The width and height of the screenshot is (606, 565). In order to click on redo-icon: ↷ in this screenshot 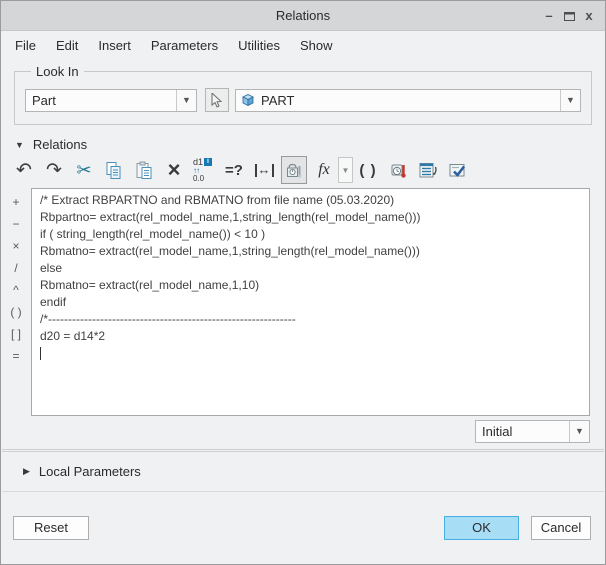, I will do `click(54, 170)`.